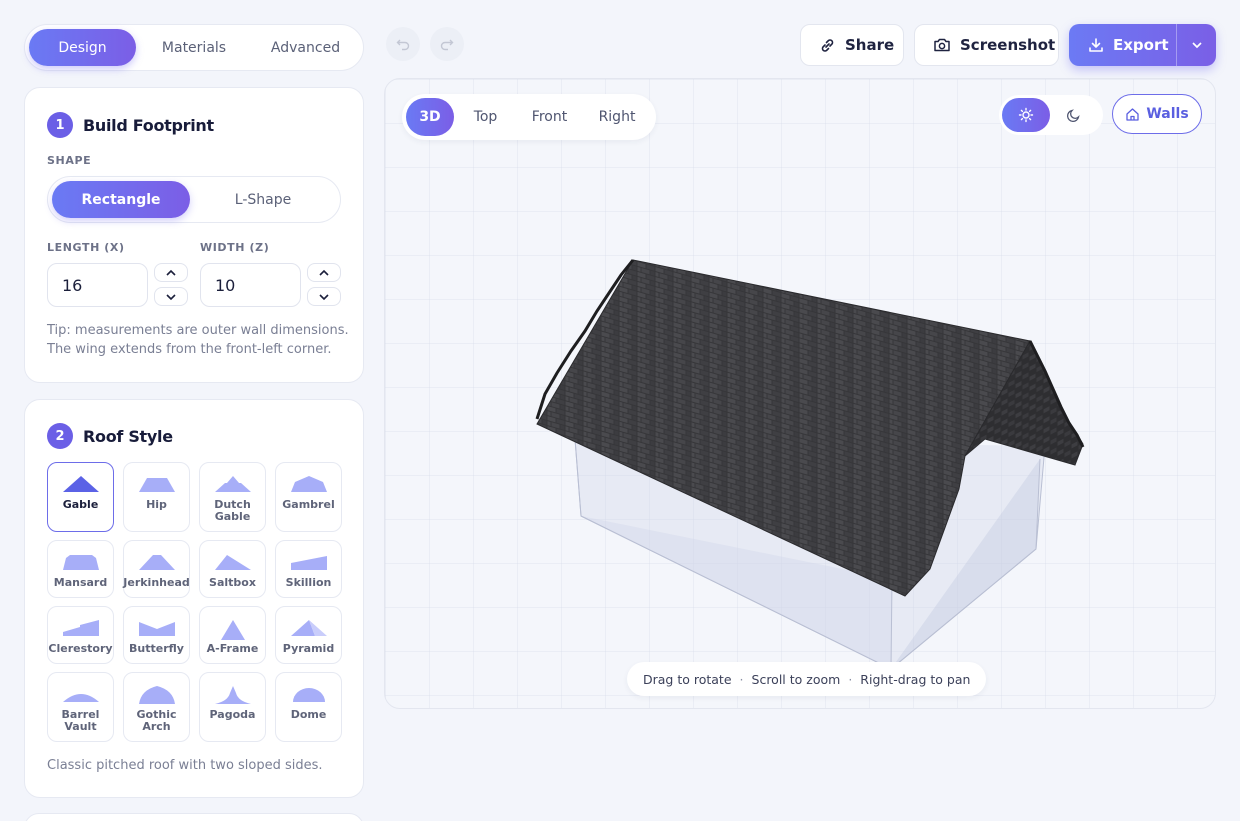  What do you see at coordinates (687, 679) in the screenshot?
I see `hint-rotate: Drag to rotate` at bounding box center [687, 679].